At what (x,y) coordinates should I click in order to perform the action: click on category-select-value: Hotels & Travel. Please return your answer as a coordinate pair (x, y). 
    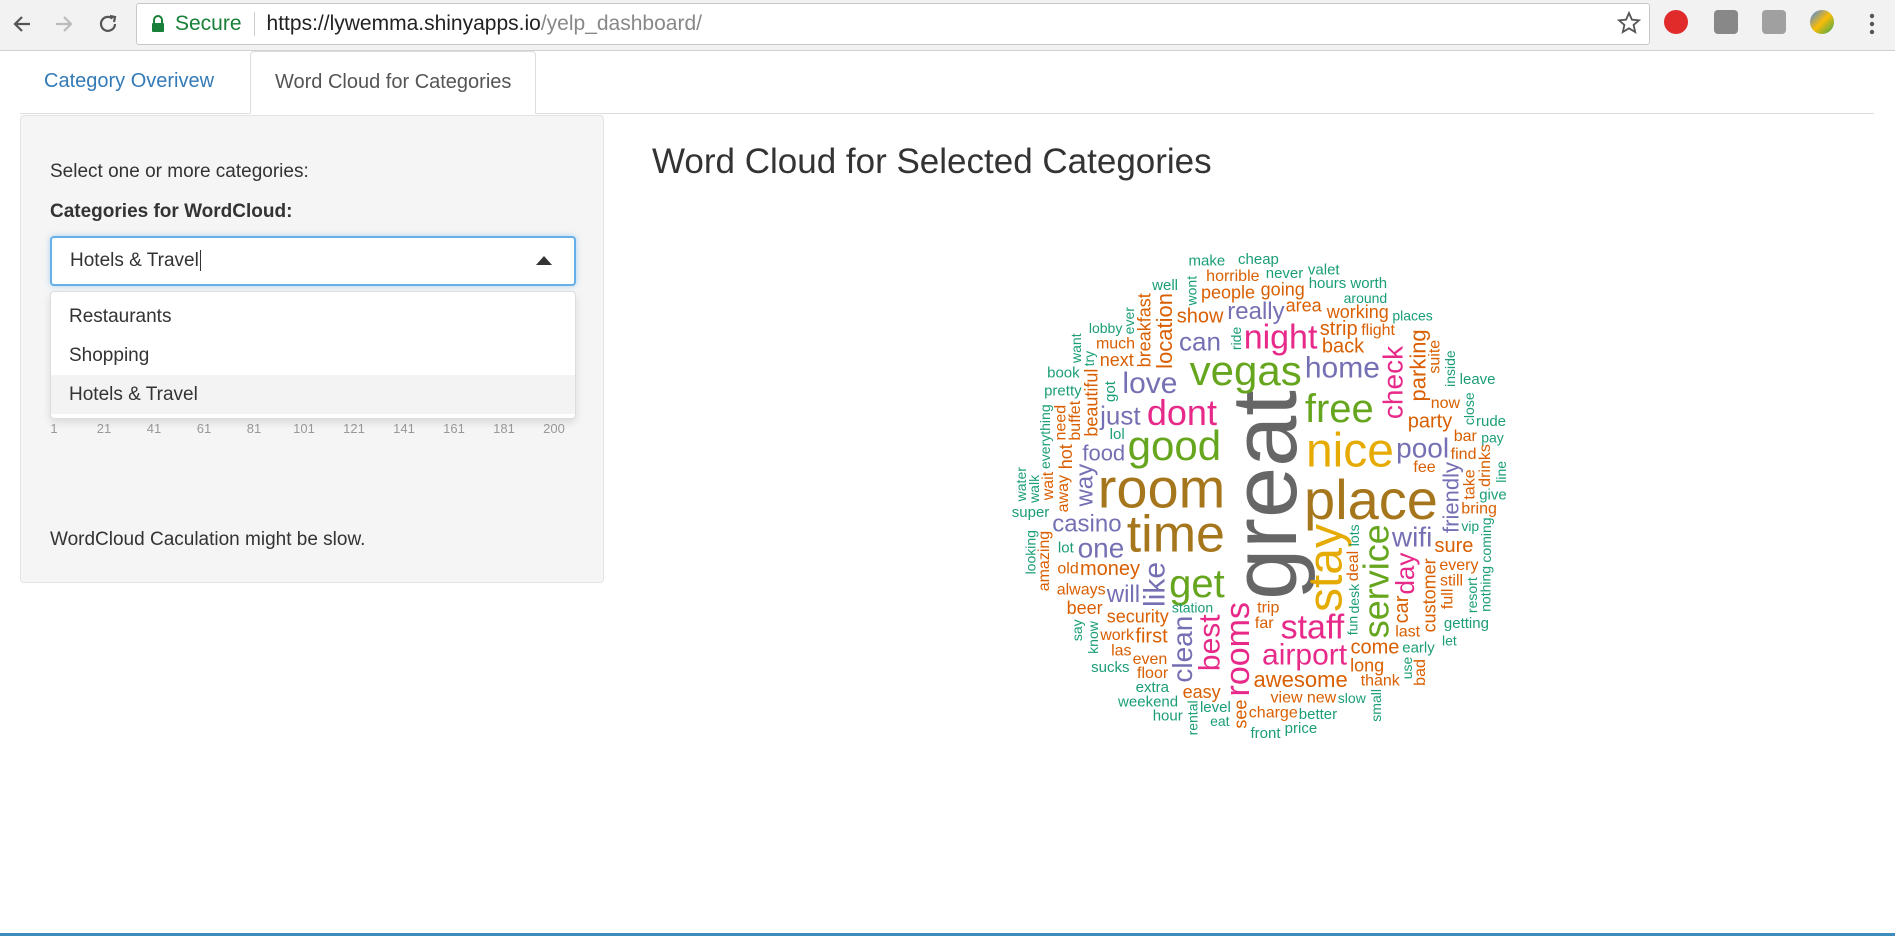
    Looking at the image, I should click on (135, 261).